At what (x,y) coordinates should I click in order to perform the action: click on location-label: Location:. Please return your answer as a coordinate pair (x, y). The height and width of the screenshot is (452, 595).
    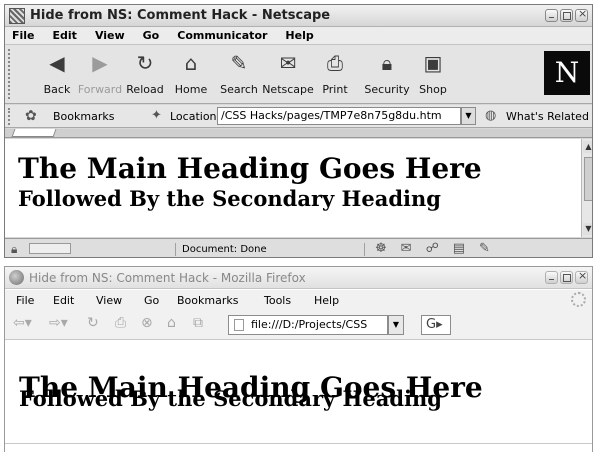
    Looking at the image, I should click on (195, 116).